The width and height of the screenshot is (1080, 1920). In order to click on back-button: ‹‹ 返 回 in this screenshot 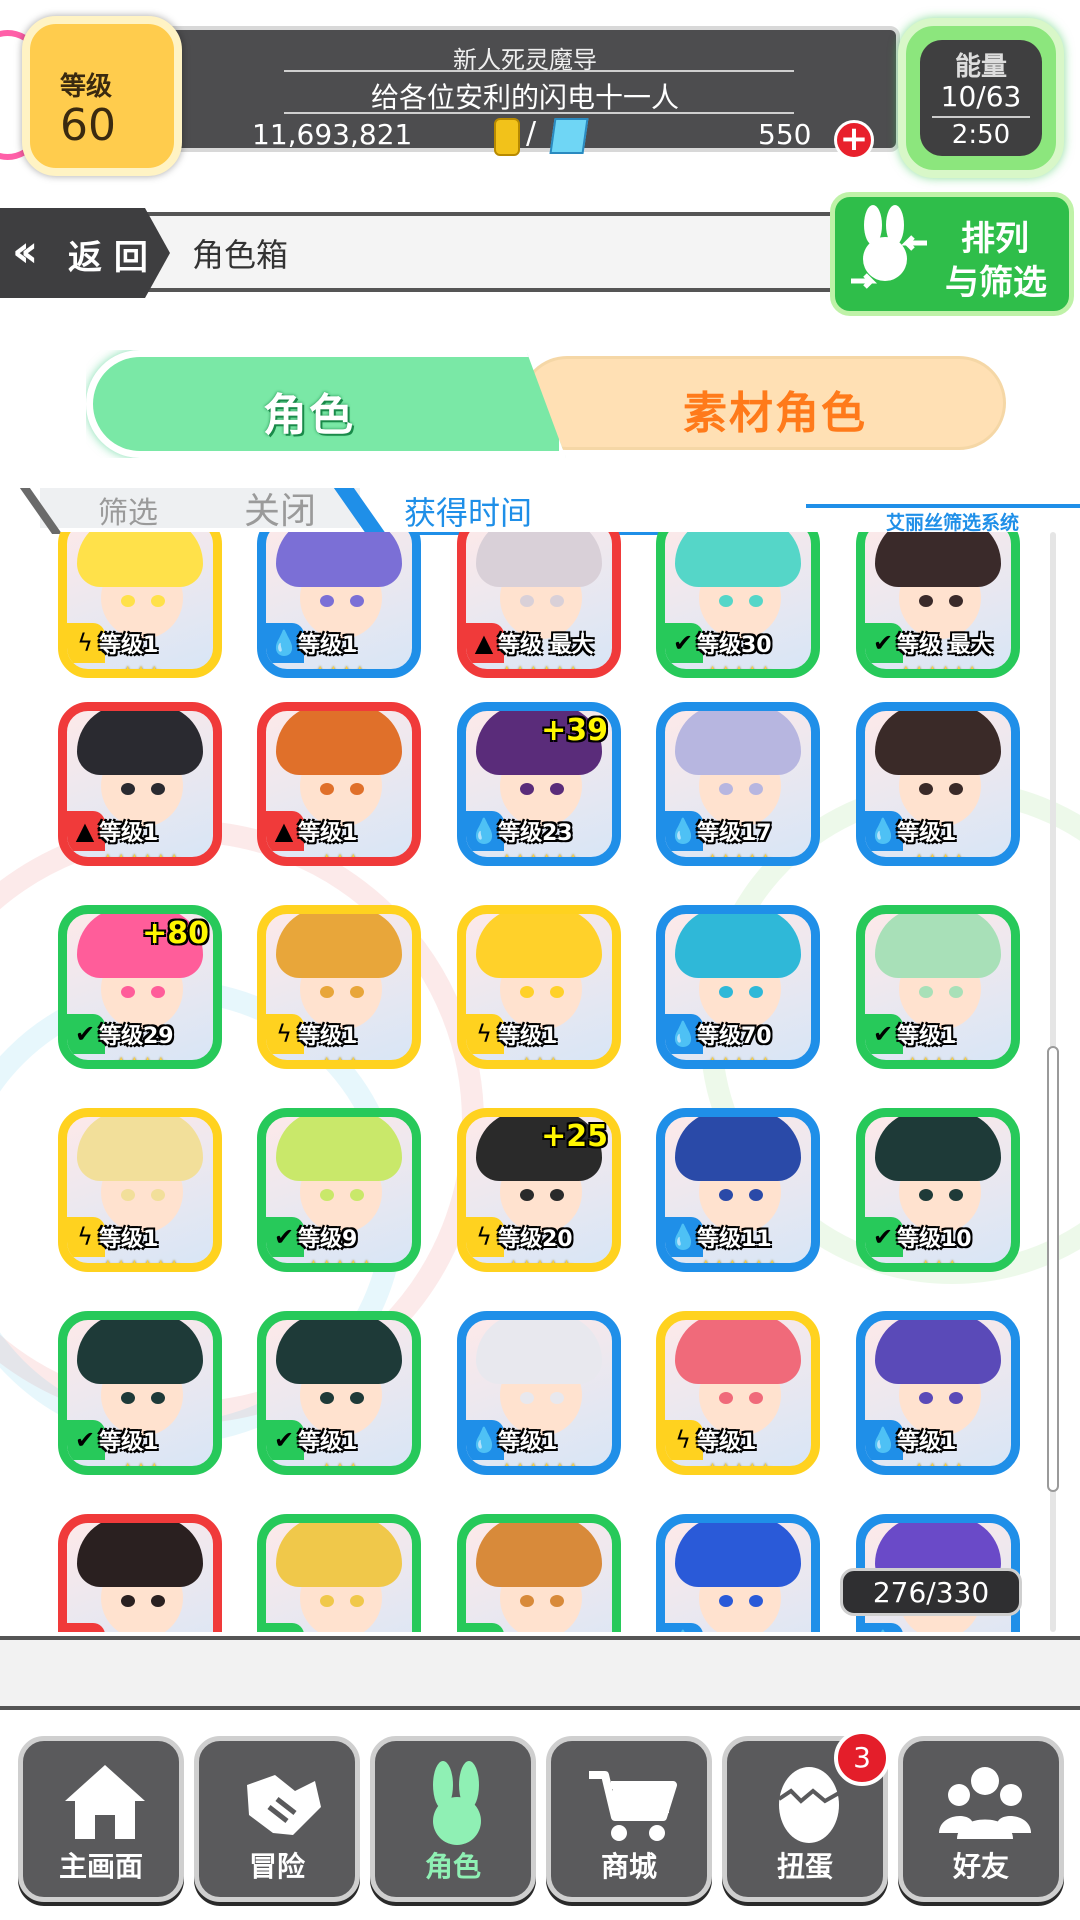, I will do `click(85, 253)`.